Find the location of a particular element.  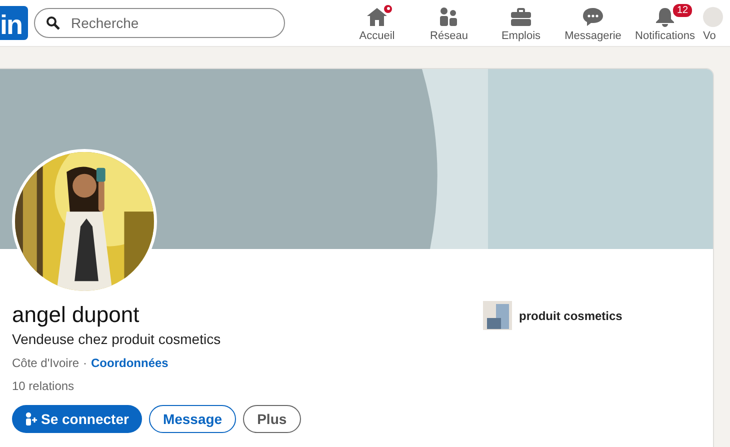

company-name: produit cosmetics is located at coordinates (570, 315).